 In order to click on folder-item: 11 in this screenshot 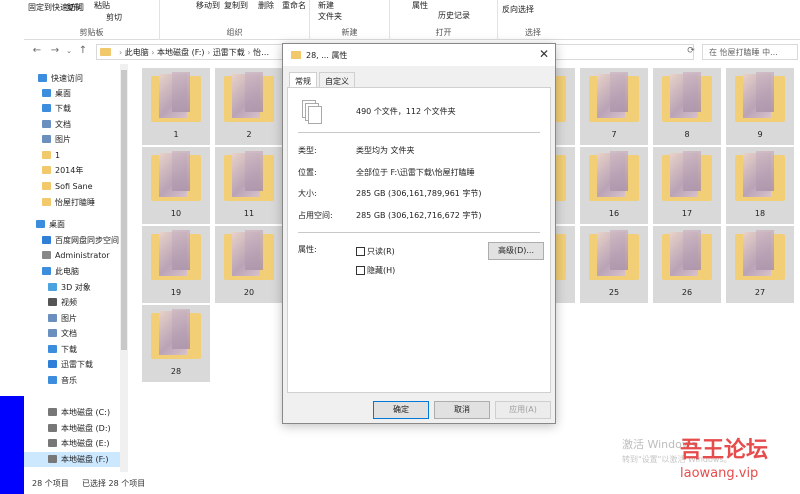, I will do `click(249, 185)`.